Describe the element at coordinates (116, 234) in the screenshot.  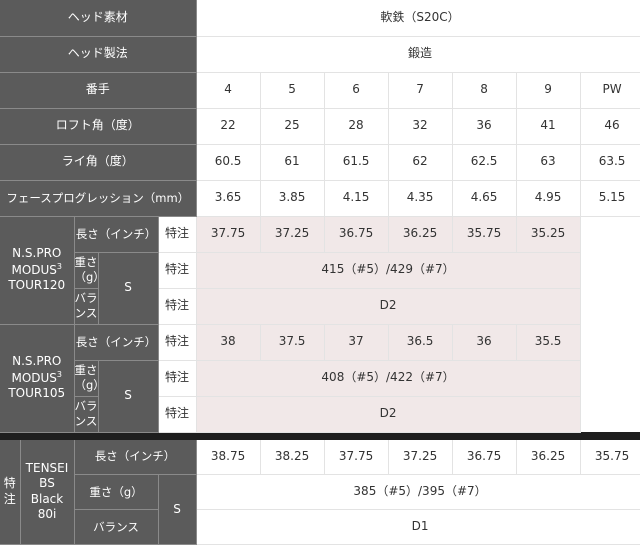
I see `shaft1-length-label: 長さ（インチ）` at that location.